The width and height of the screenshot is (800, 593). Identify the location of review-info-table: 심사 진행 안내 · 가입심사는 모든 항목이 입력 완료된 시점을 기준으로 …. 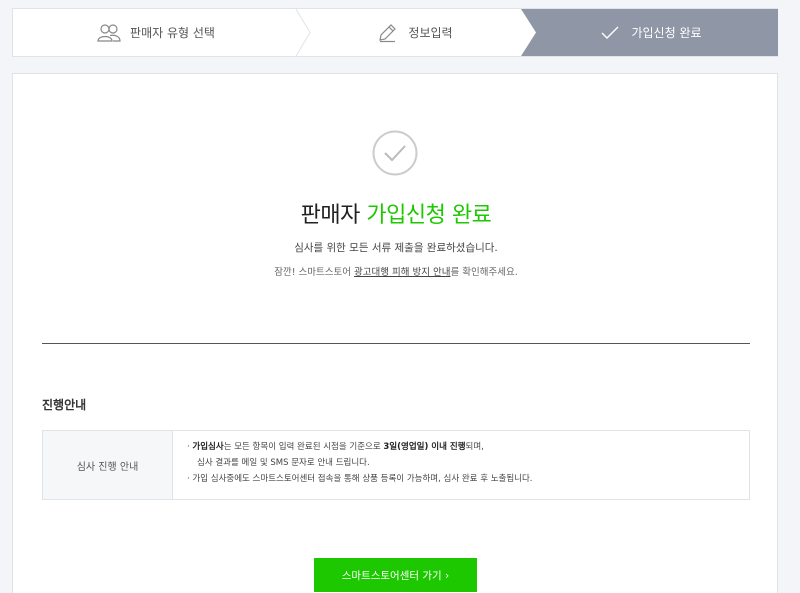
(396, 465).